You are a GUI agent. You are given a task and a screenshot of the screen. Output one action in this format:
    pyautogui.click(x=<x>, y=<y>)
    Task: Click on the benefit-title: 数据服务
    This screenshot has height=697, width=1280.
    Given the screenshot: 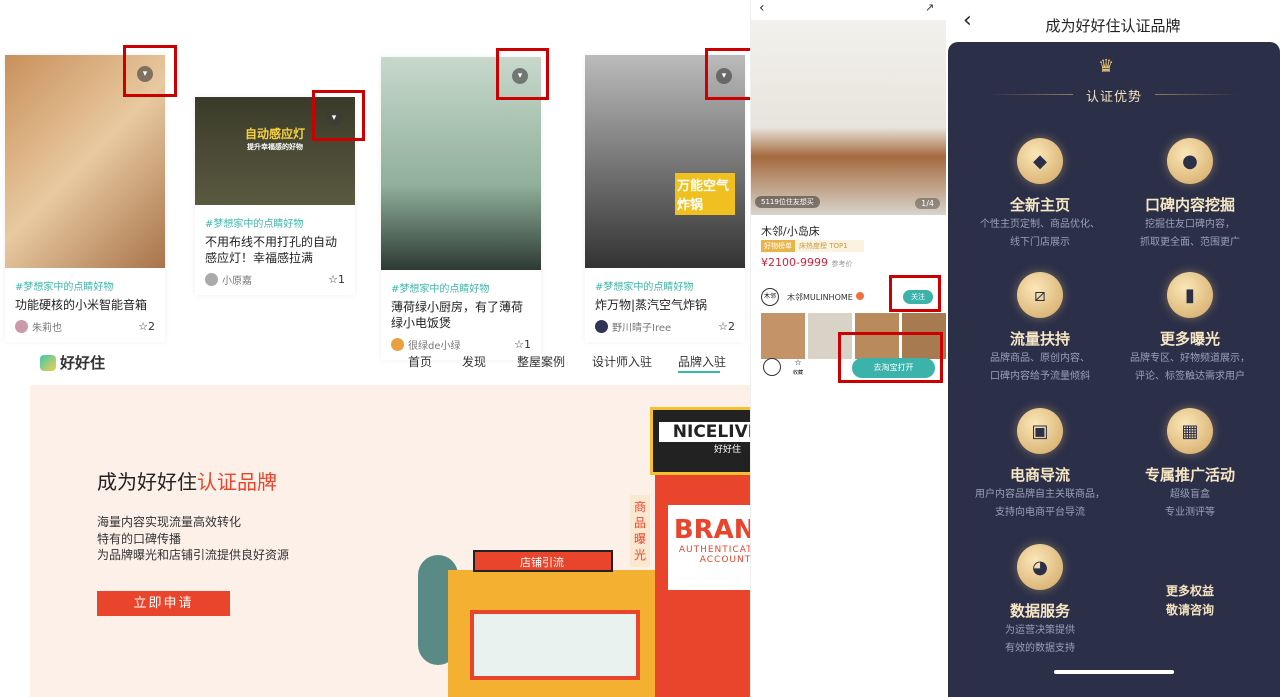 What is the action you would take?
    pyautogui.click(x=1039, y=611)
    